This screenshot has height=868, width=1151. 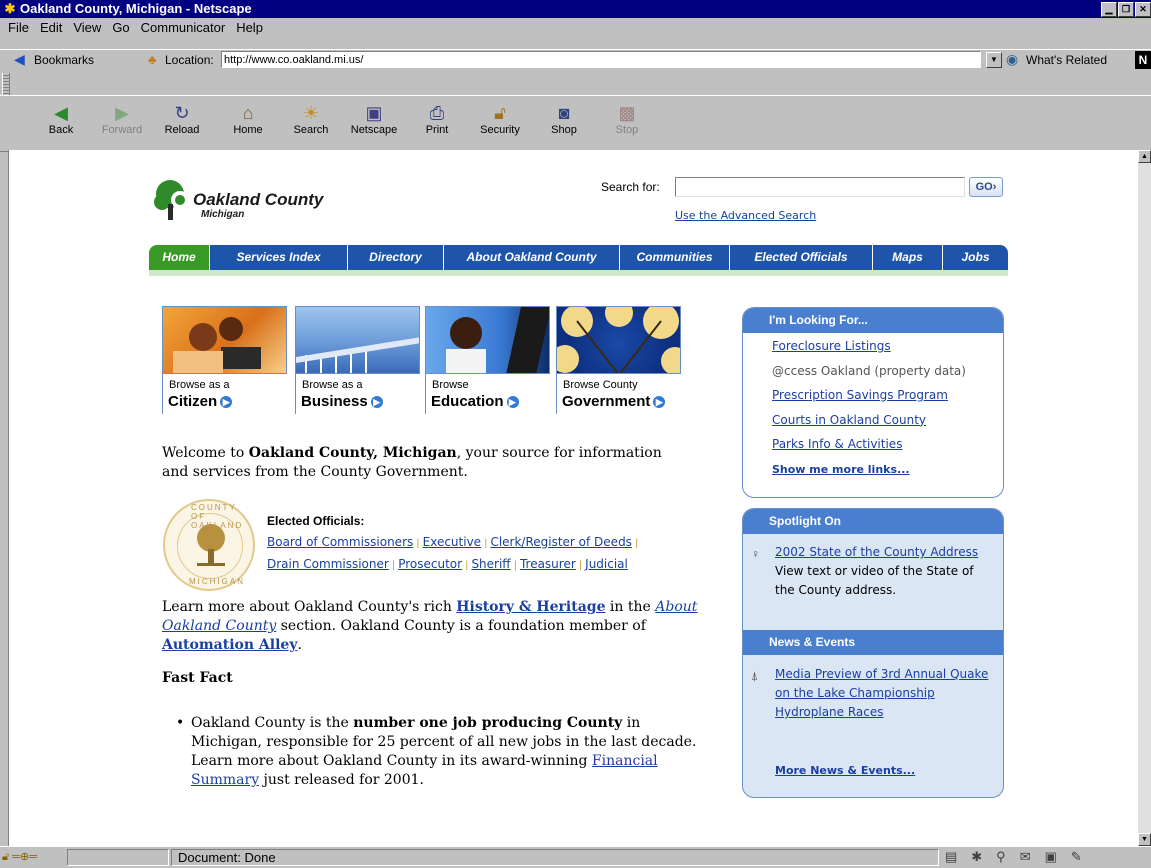 What do you see at coordinates (342, 401) in the screenshot?
I see `browse-business-label: Business ▶` at bounding box center [342, 401].